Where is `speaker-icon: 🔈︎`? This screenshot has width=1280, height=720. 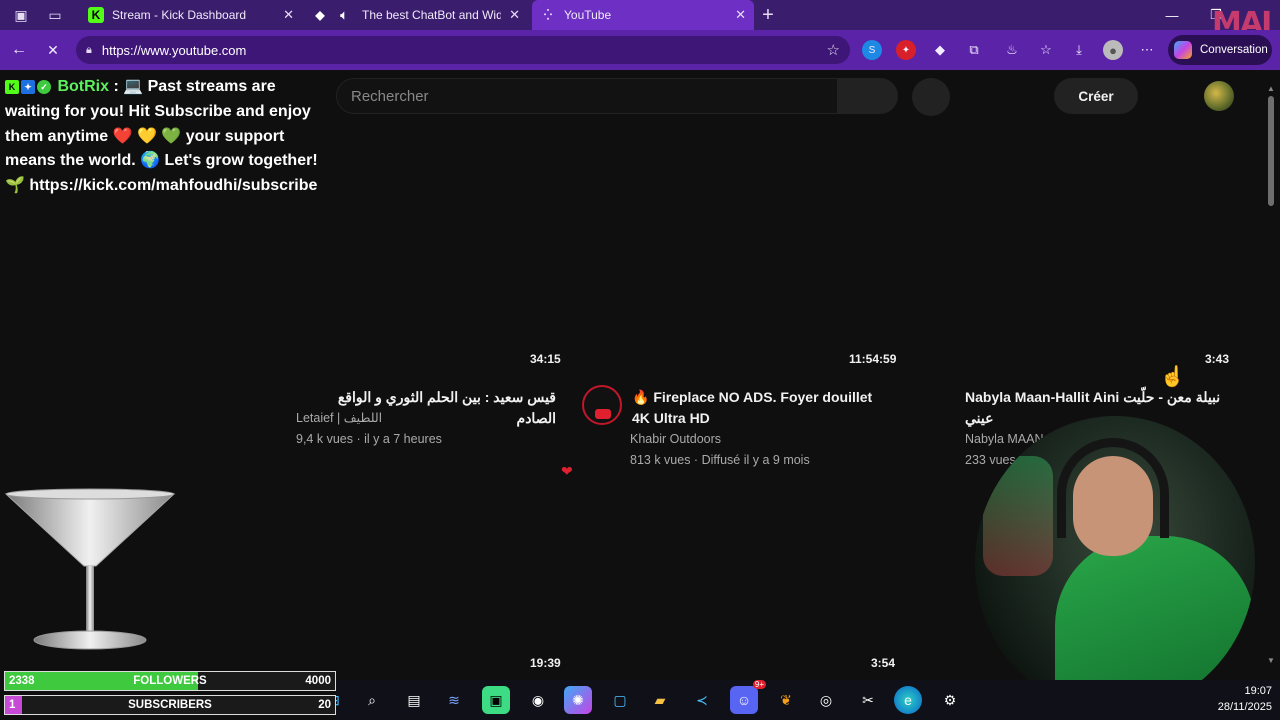
speaker-icon: 🔈︎ is located at coordinates (344, 15).